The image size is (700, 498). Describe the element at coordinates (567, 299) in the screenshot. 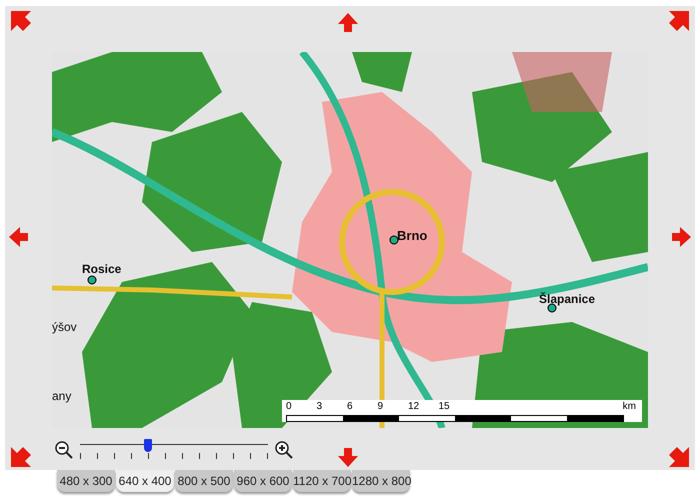

I see `place-label: Šlapanice` at that location.